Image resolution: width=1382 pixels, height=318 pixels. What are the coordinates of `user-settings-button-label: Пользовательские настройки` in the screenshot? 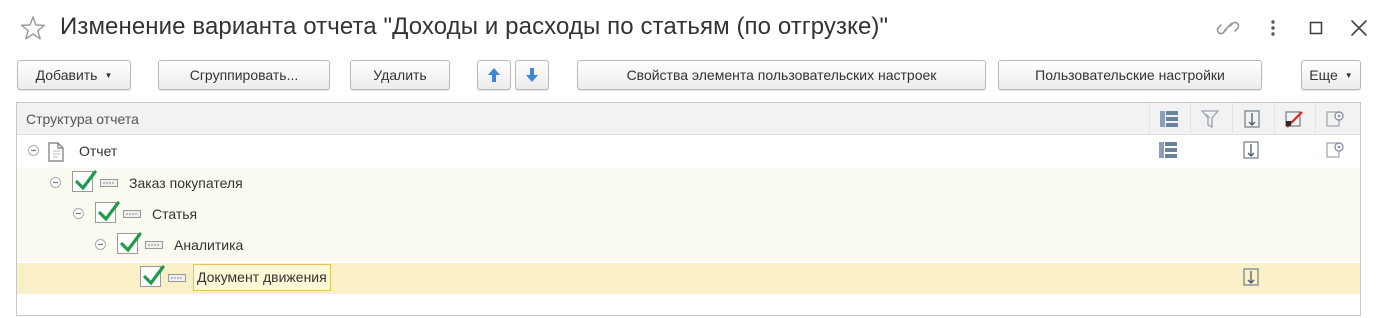 It's located at (1130, 75).